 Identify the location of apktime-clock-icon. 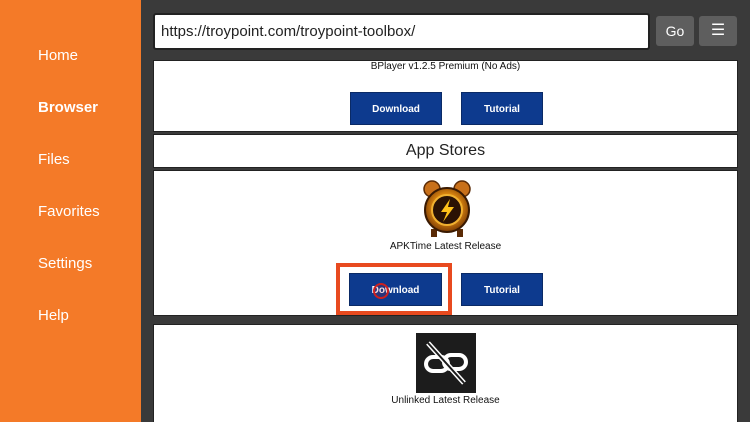
(447, 208).